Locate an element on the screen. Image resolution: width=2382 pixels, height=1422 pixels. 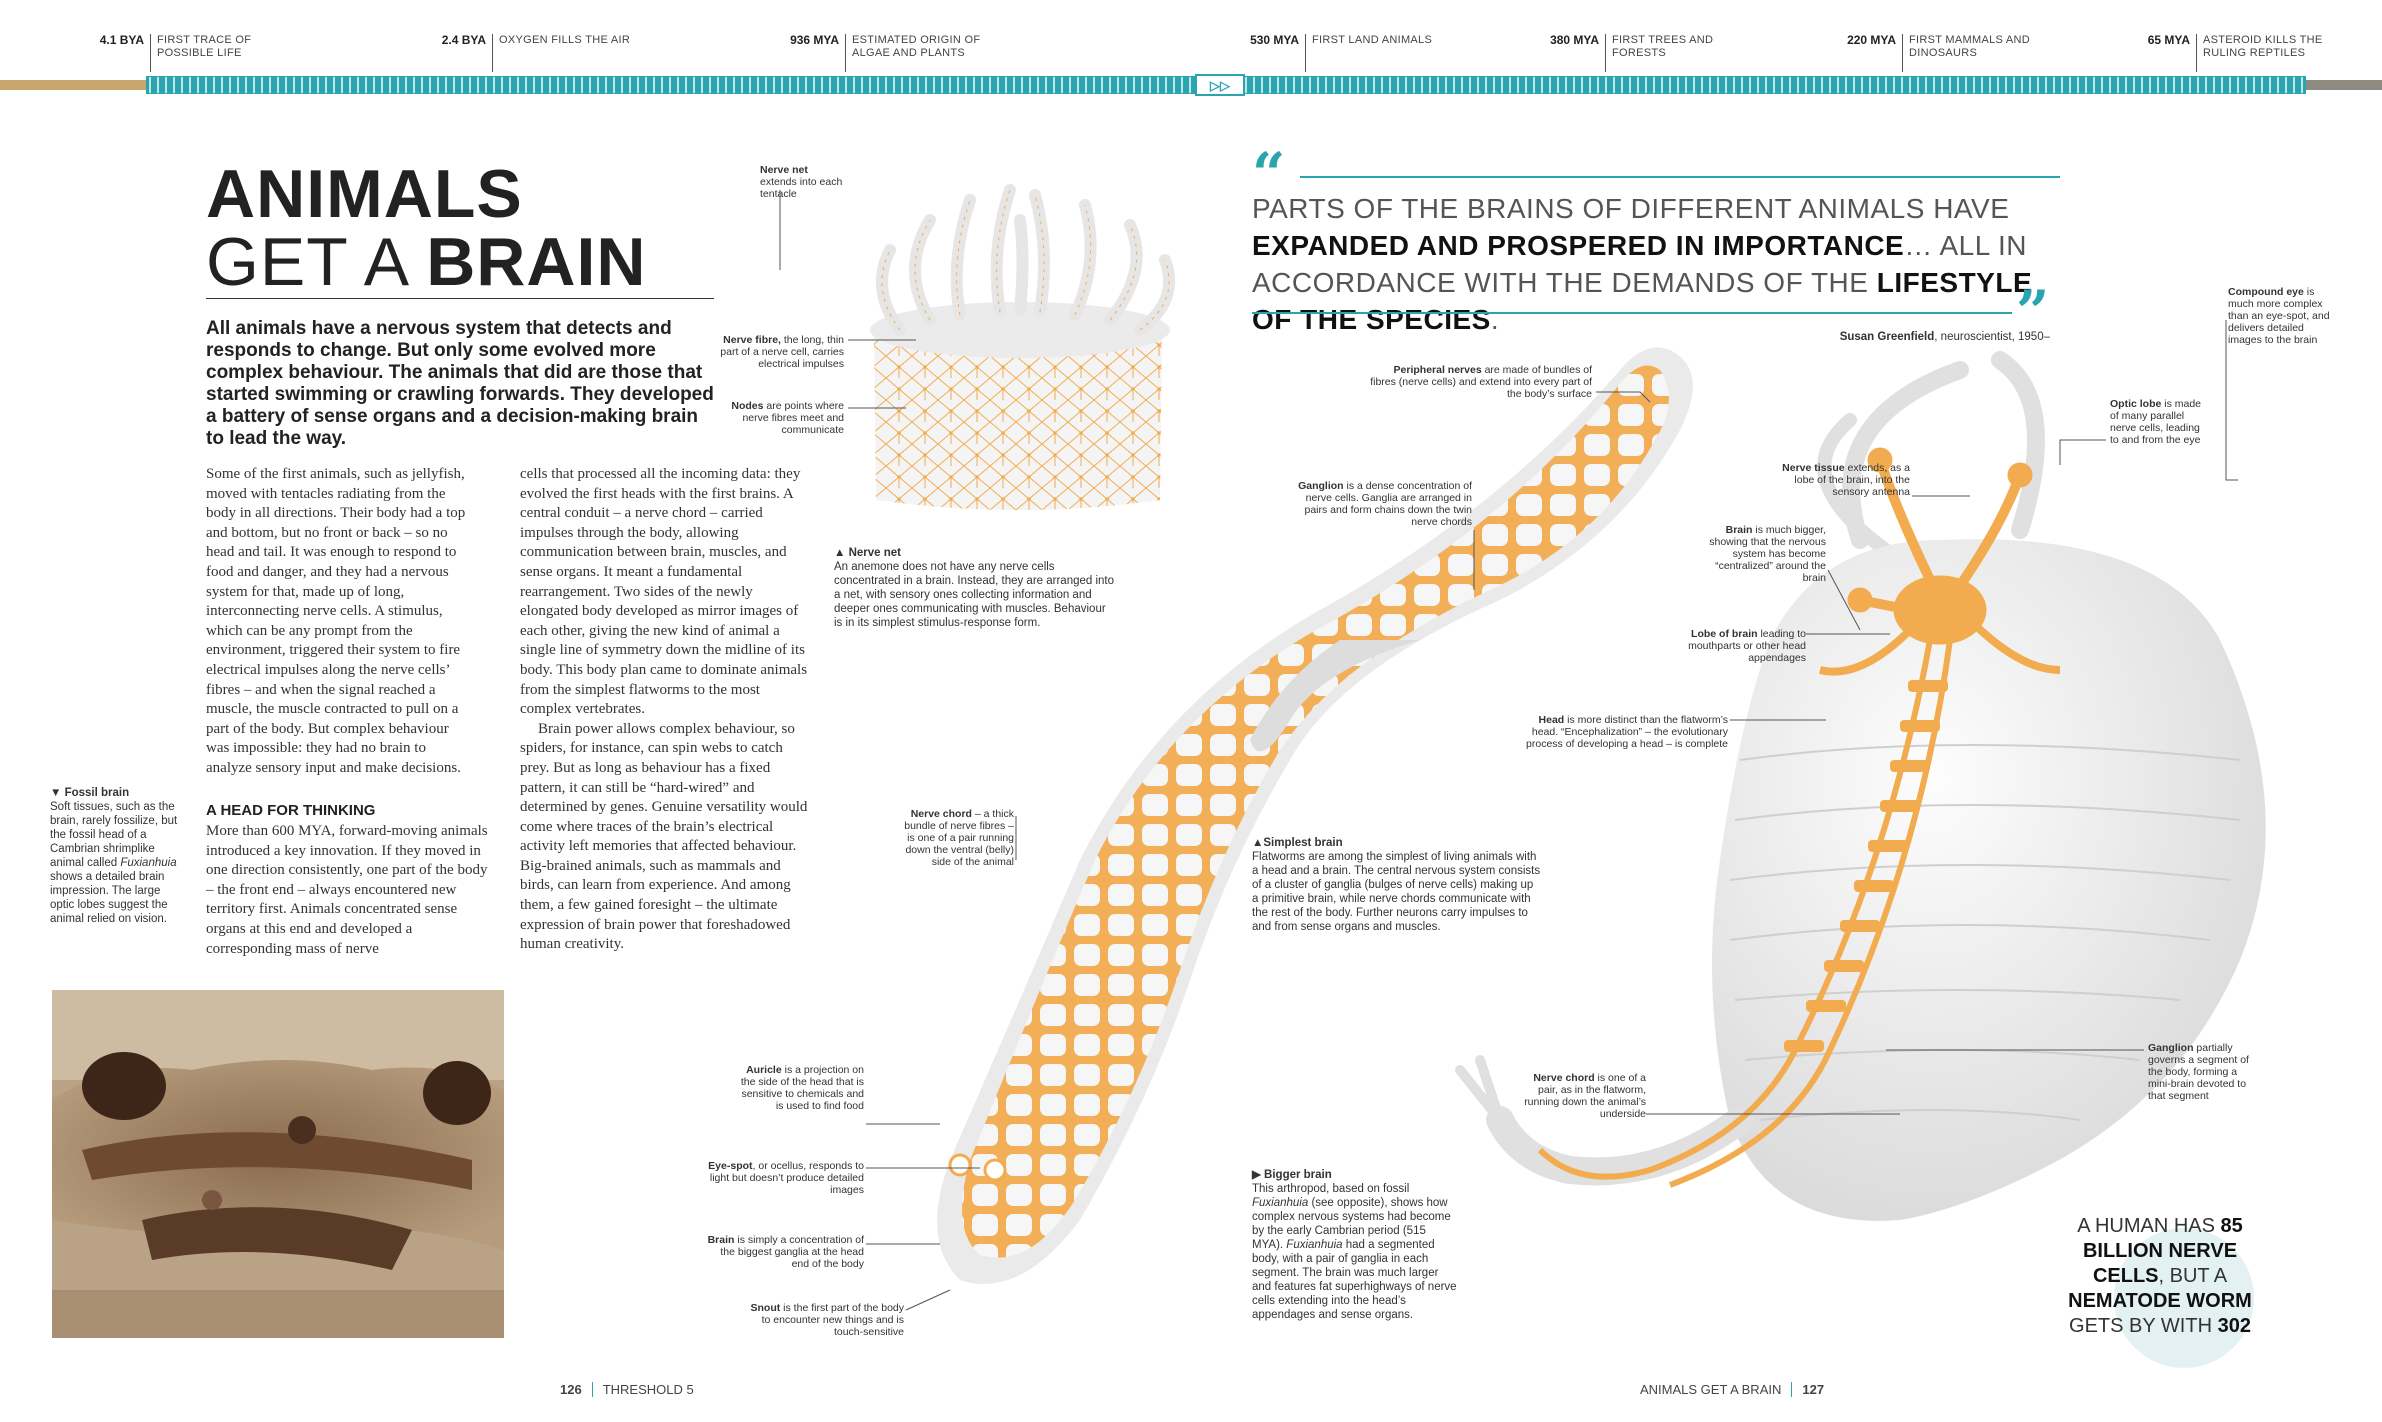
fossil-photo is located at coordinates (278, 1164).